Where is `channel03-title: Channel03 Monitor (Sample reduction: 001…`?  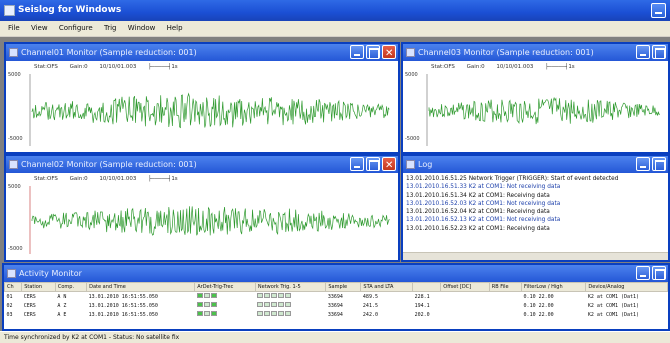
channel03-title: Channel03 Monitor (Sample reduction: 001… is located at coordinates (506, 52).